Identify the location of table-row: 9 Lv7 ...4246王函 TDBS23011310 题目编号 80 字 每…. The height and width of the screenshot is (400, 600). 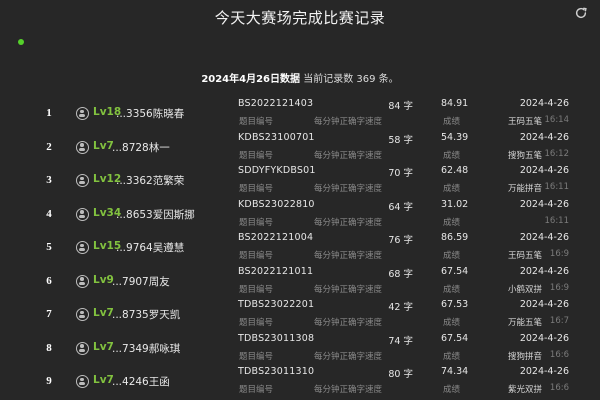
(300, 381).